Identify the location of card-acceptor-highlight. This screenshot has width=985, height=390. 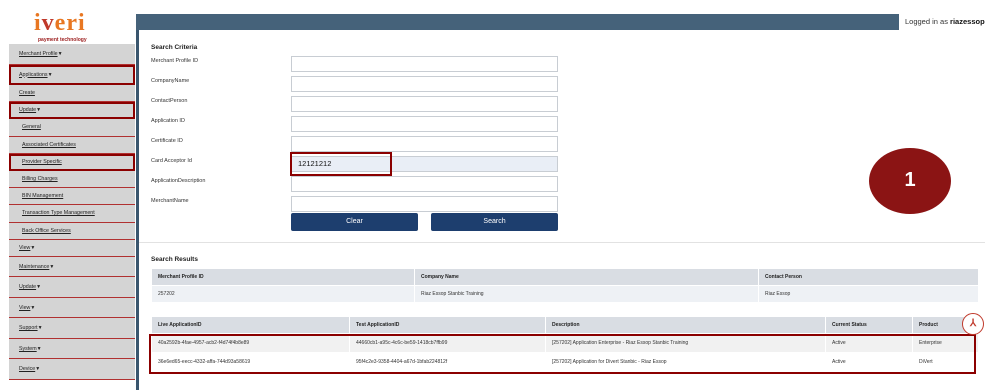
(341, 164).